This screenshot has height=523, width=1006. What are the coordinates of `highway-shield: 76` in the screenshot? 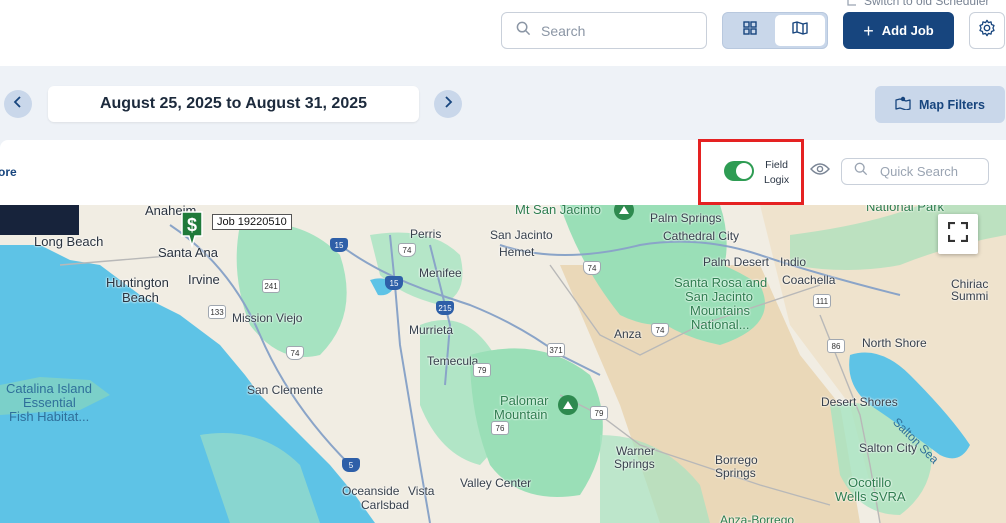 It's located at (500, 428).